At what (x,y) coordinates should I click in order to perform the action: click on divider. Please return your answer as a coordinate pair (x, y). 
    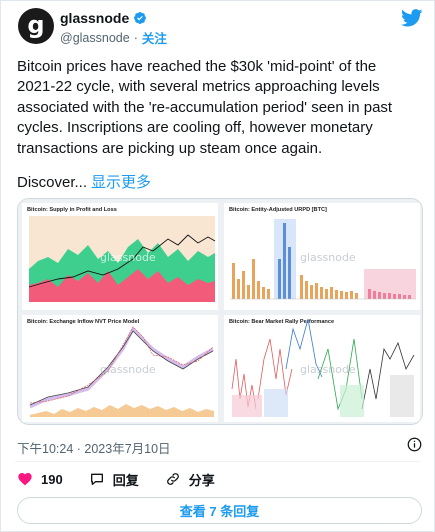
    Looking at the image, I should click on (217, 461).